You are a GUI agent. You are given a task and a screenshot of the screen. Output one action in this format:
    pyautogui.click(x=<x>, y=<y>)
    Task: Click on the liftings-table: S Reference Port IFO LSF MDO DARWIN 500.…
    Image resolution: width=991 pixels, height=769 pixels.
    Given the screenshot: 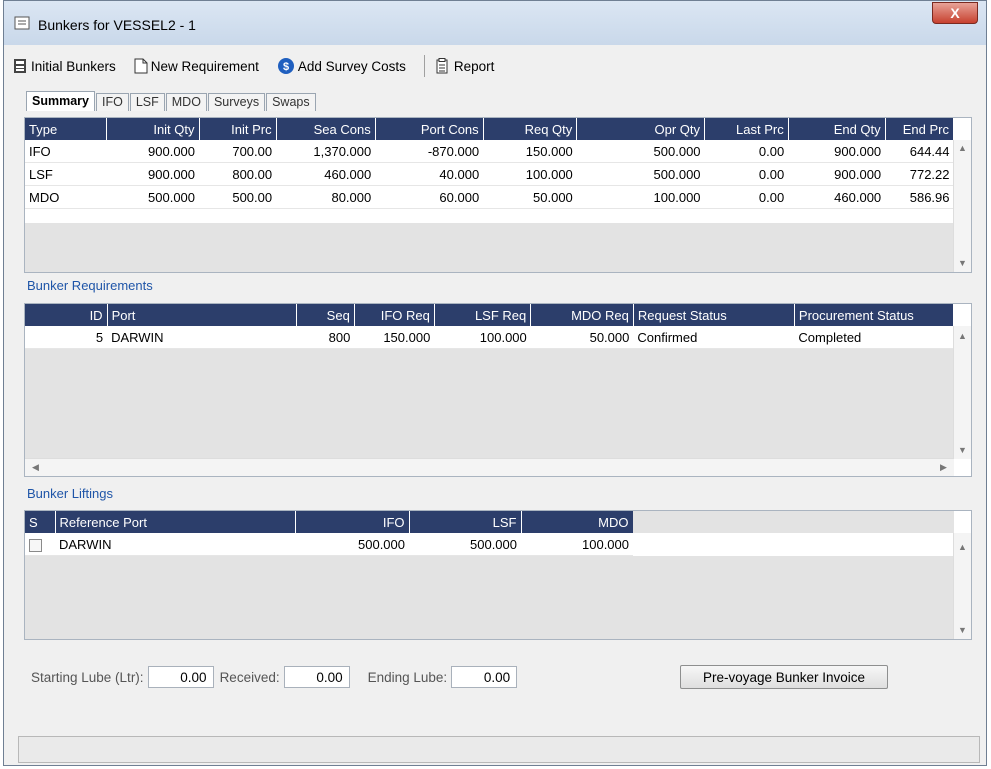 What is the action you would take?
    pyautogui.click(x=329, y=533)
    